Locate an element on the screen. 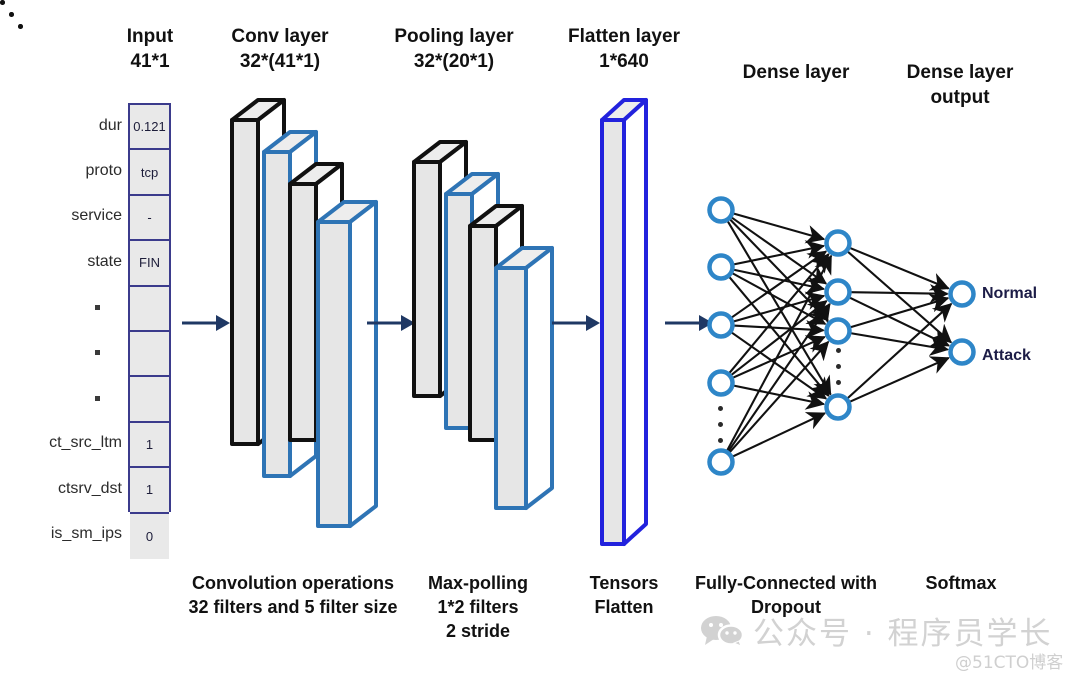  edges-hidden-to-output is located at coordinates (899, 324).